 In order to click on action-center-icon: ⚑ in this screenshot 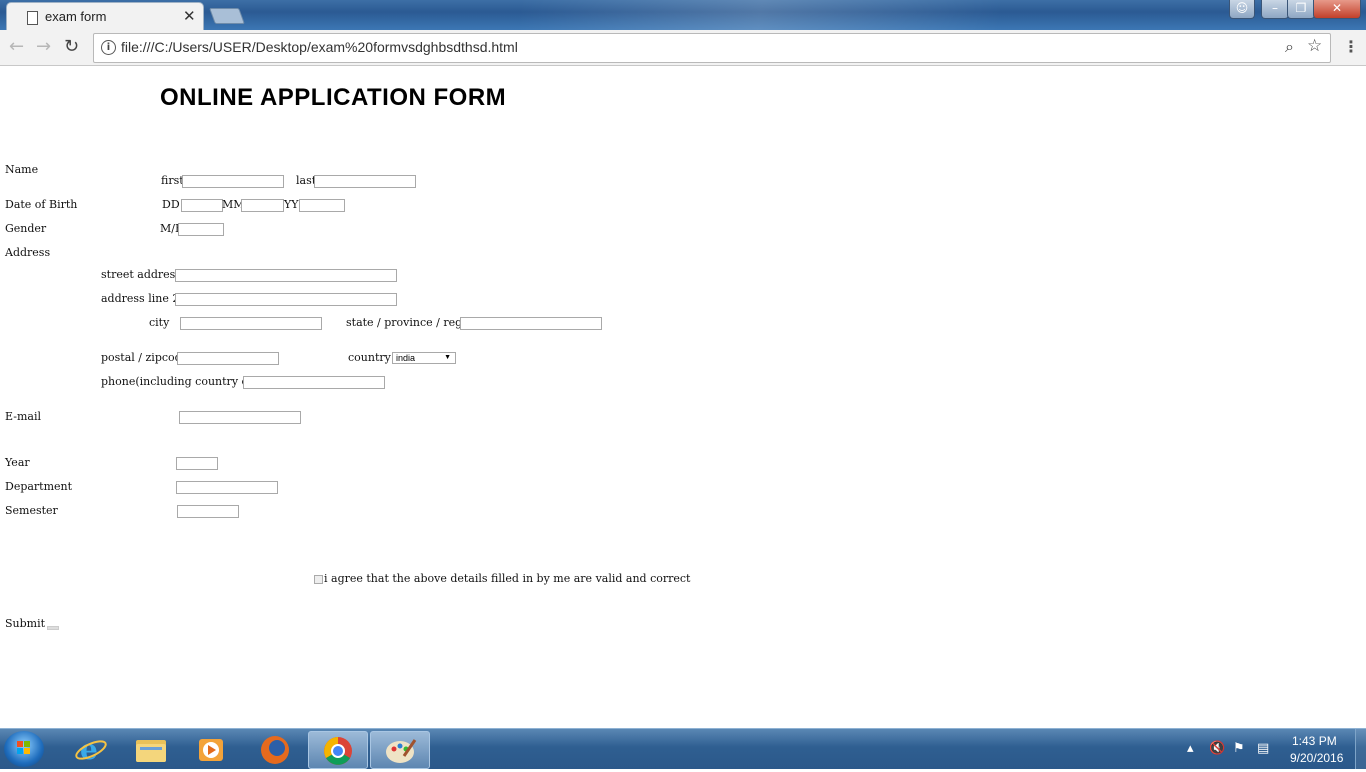, I will do `click(1239, 748)`.